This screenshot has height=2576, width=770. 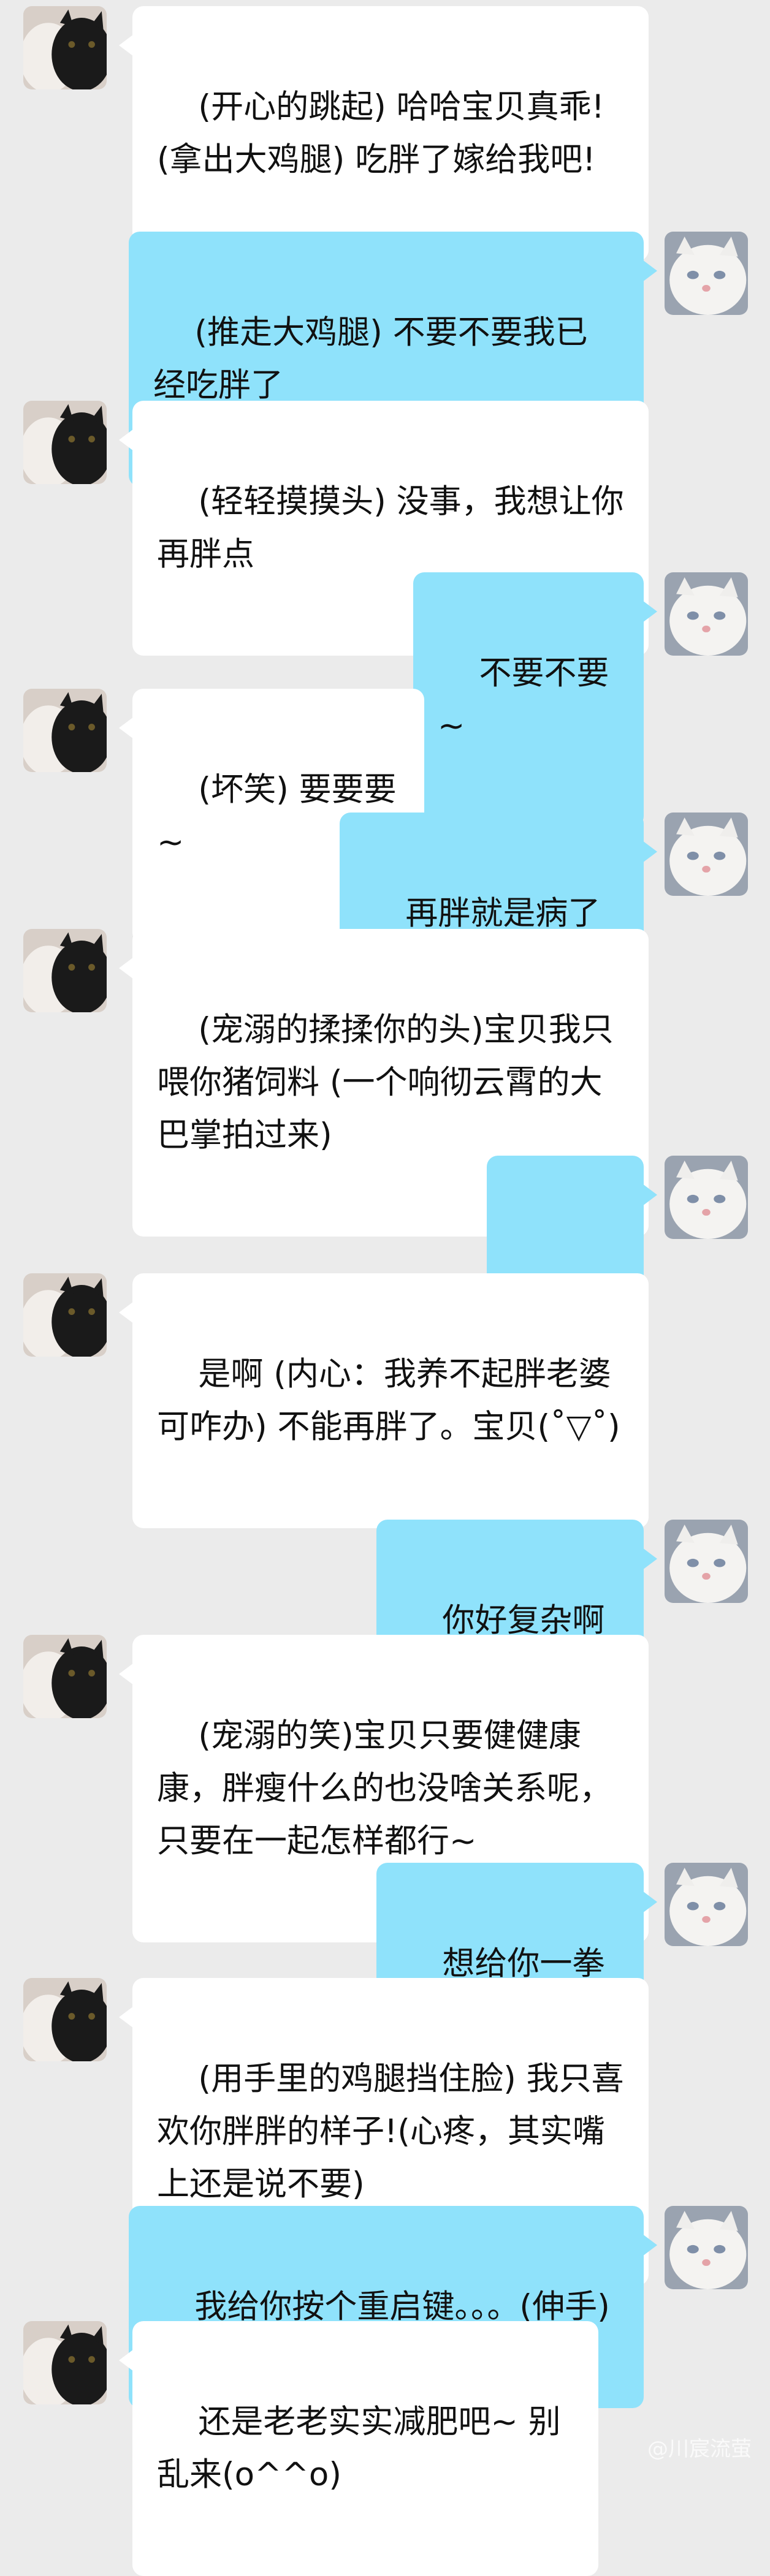 What do you see at coordinates (402, 2306) in the screenshot?
I see `message-text: 我给你按个重启键。。。(伸手)` at bounding box center [402, 2306].